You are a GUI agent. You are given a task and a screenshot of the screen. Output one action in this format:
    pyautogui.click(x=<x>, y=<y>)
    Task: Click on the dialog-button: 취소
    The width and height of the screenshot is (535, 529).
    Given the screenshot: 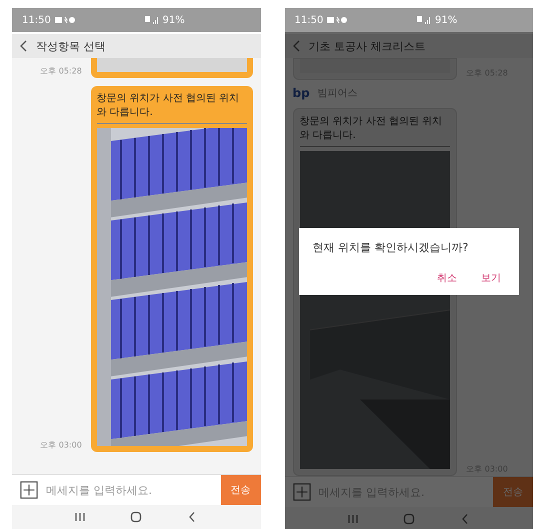 What is the action you would take?
    pyautogui.click(x=447, y=278)
    